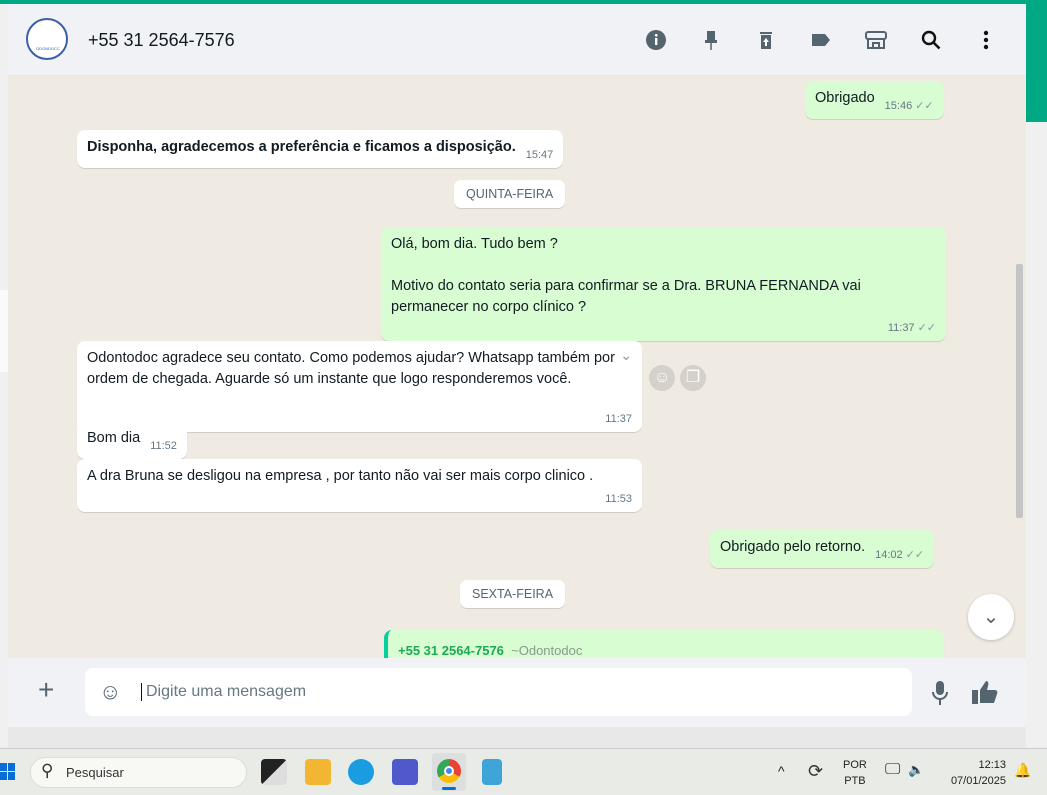 This screenshot has width=1047, height=795. I want to click on message-time: 11:37 ✓✓, so click(911, 328).